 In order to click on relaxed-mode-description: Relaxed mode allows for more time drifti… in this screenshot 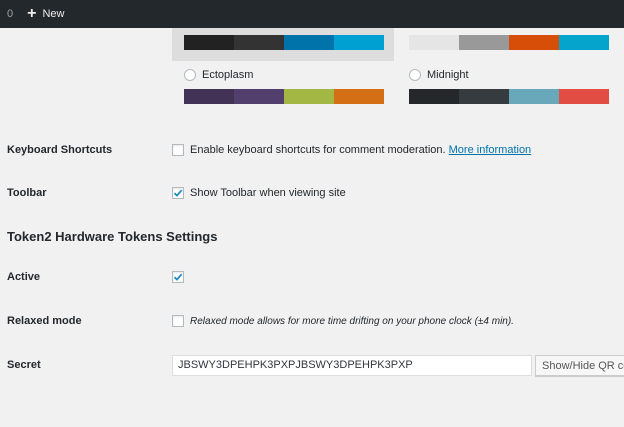, I will do `click(352, 321)`.